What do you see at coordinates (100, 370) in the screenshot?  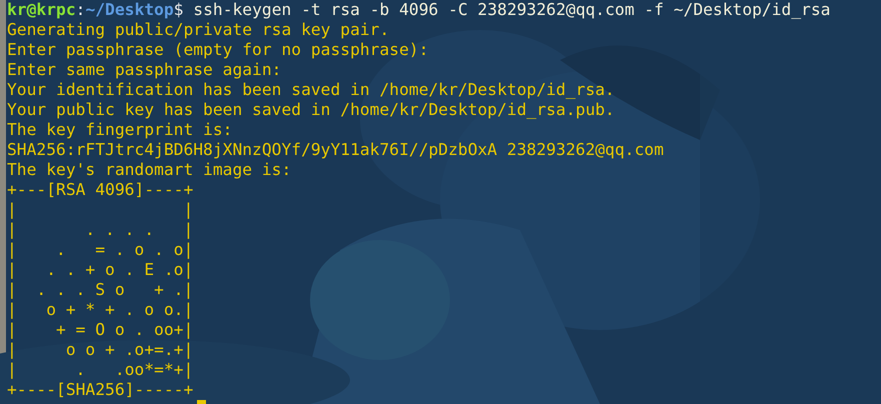 I see `output-line: | . .oo*=*+|` at bounding box center [100, 370].